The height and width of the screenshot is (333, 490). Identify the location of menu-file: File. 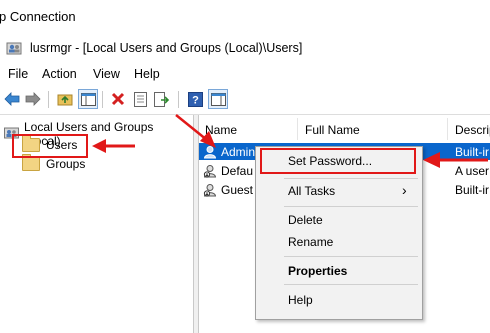
(18, 74).